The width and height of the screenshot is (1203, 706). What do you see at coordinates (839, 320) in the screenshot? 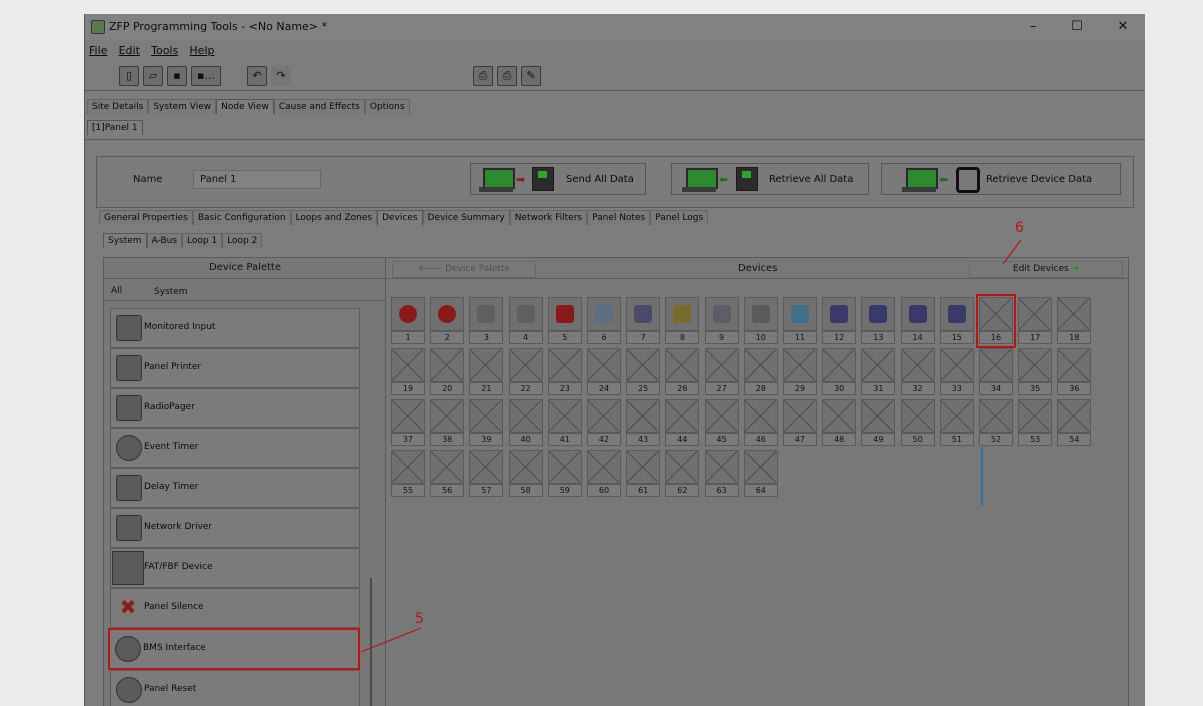
I see `device-slot: 12` at bounding box center [839, 320].